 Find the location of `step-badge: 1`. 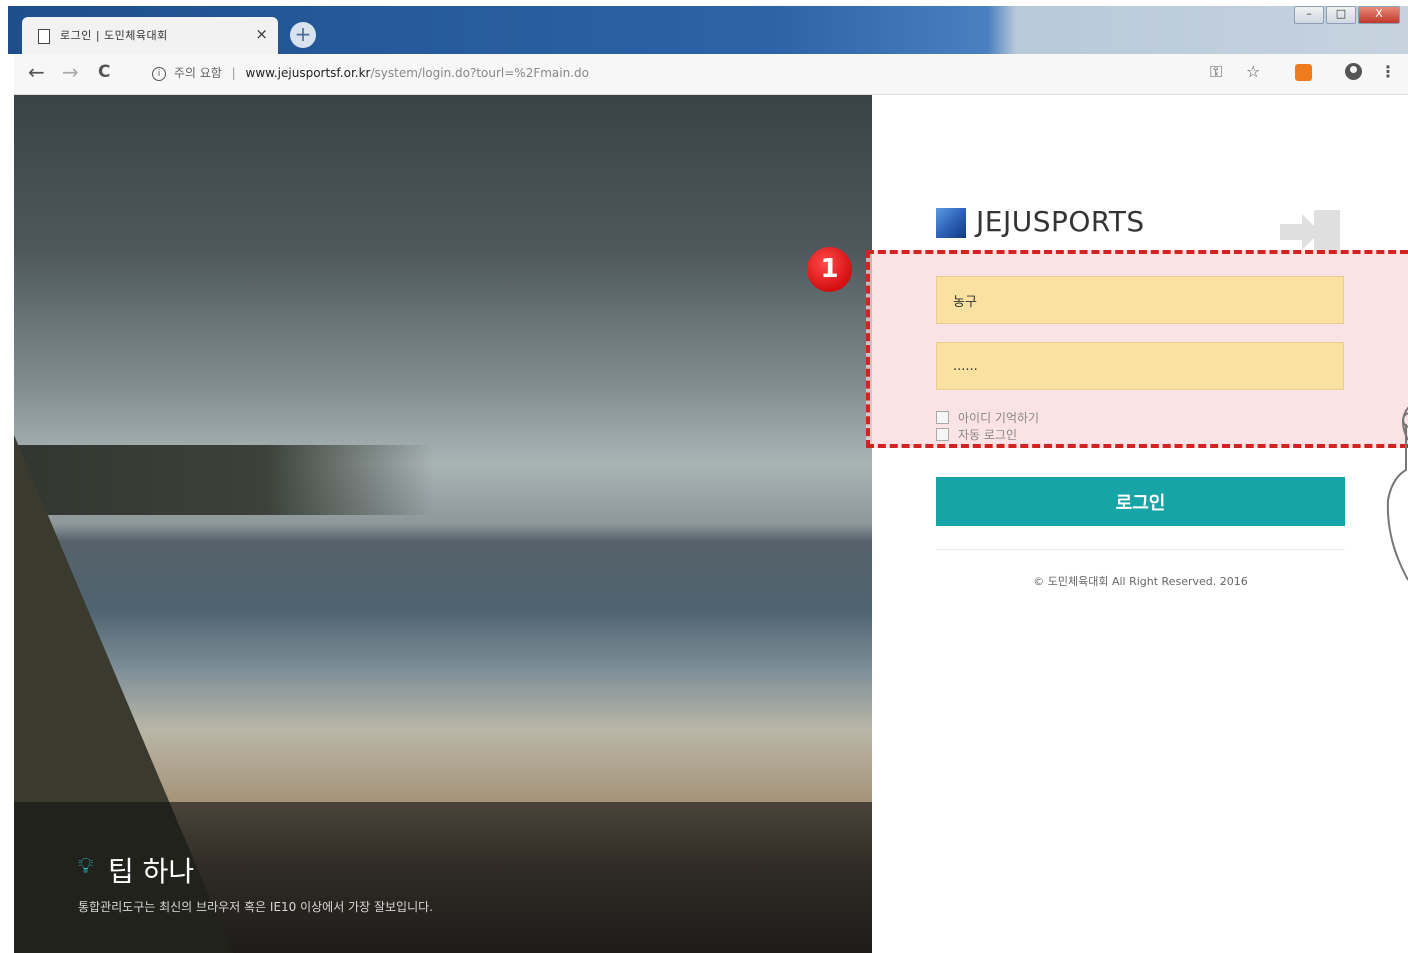

step-badge: 1 is located at coordinates (829, 269).